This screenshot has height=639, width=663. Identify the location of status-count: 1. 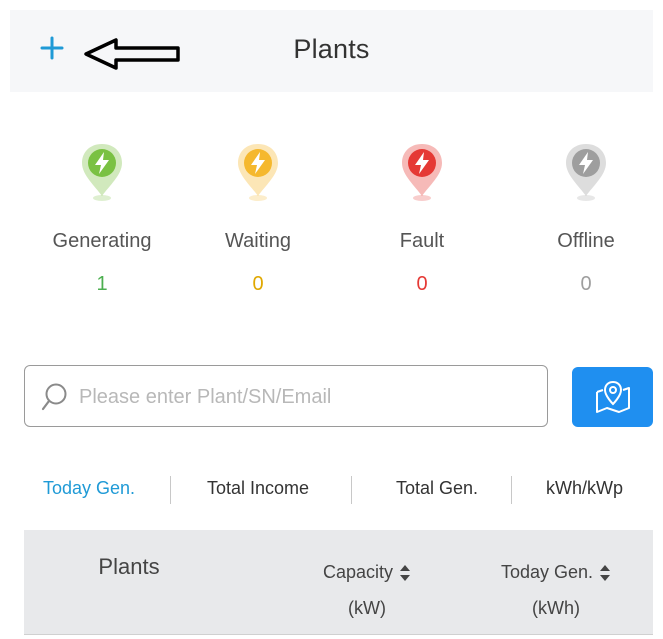
(102, 284).